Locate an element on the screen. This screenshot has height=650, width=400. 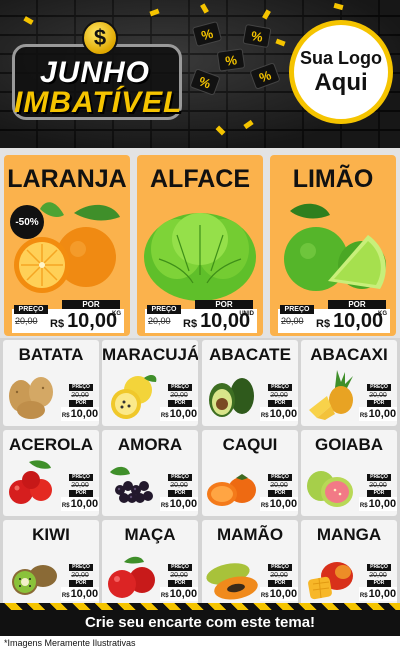
product-name: ABACATE is located at coordinates (250, 354).